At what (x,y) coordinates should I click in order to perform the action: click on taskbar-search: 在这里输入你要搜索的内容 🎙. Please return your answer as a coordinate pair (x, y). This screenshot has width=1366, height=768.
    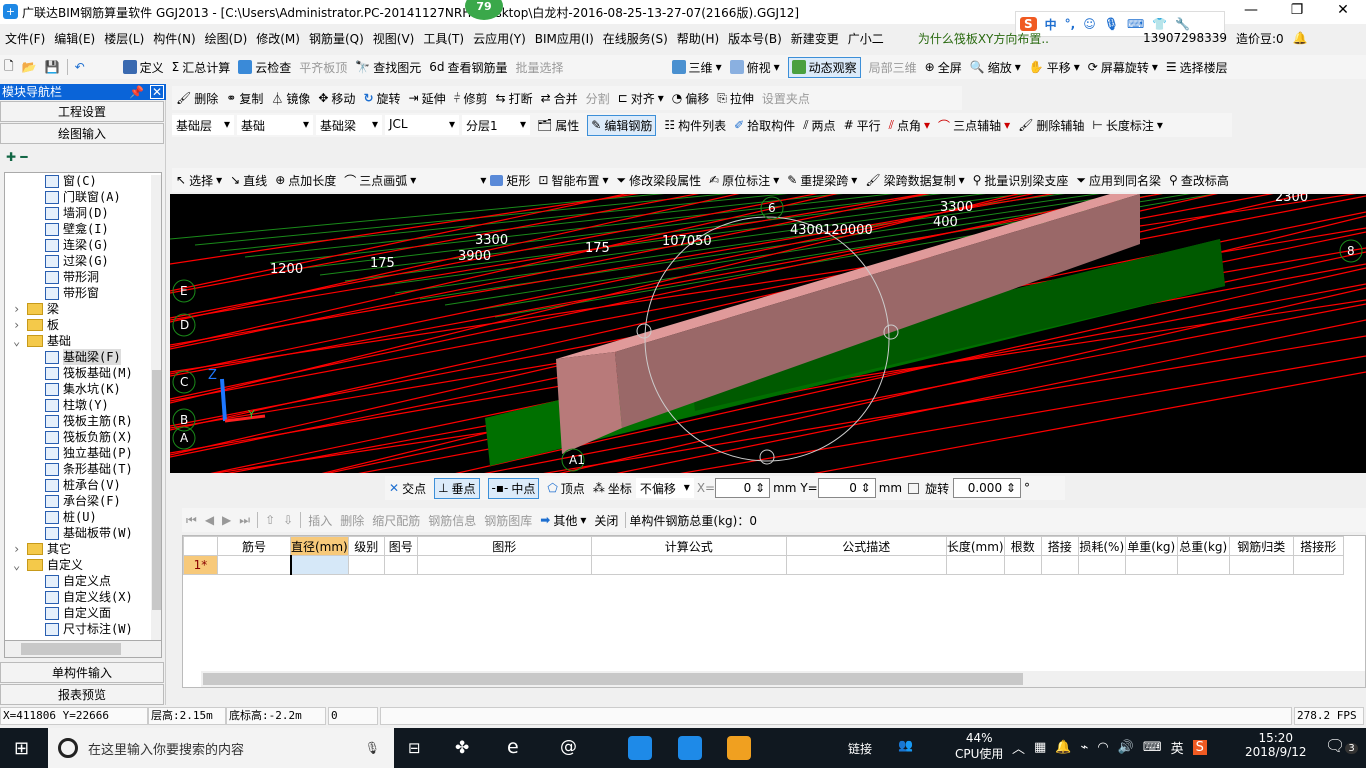
    Looking at the image, I should click on (221, 748).